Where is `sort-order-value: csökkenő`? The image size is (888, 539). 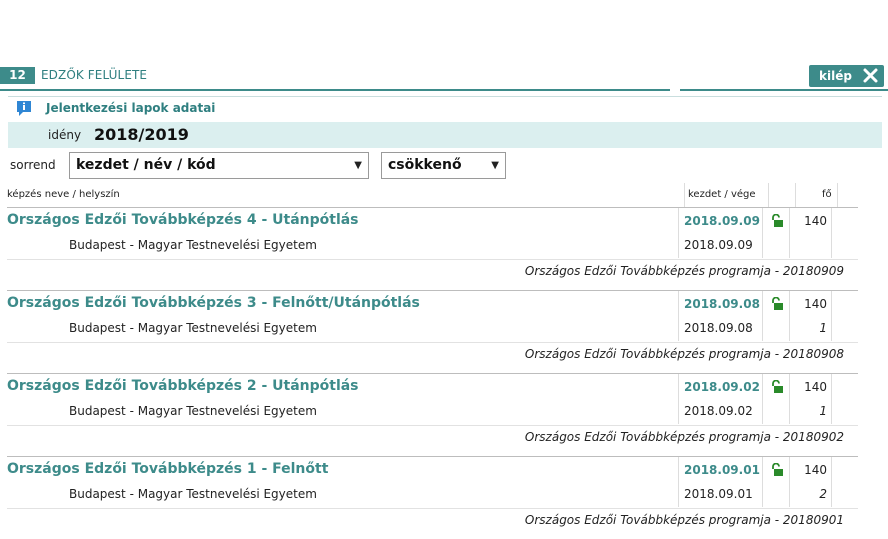
sort-order-value: csökkenő is located at coordinates (425, 165).